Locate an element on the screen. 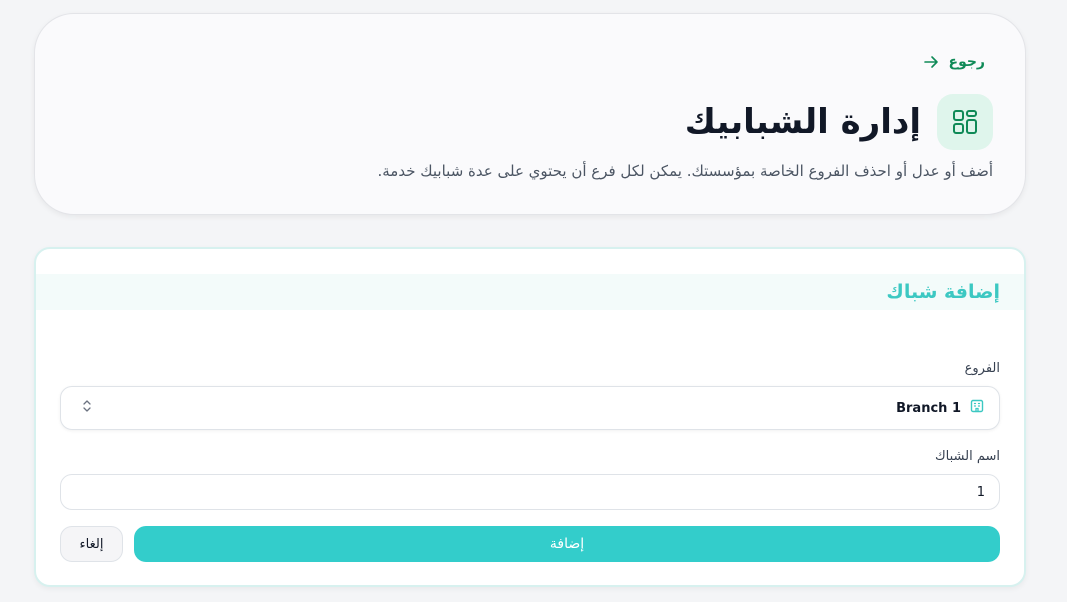 This screenshot has width=1067, height=602. window-name-input is located at coordinates (530, 492).